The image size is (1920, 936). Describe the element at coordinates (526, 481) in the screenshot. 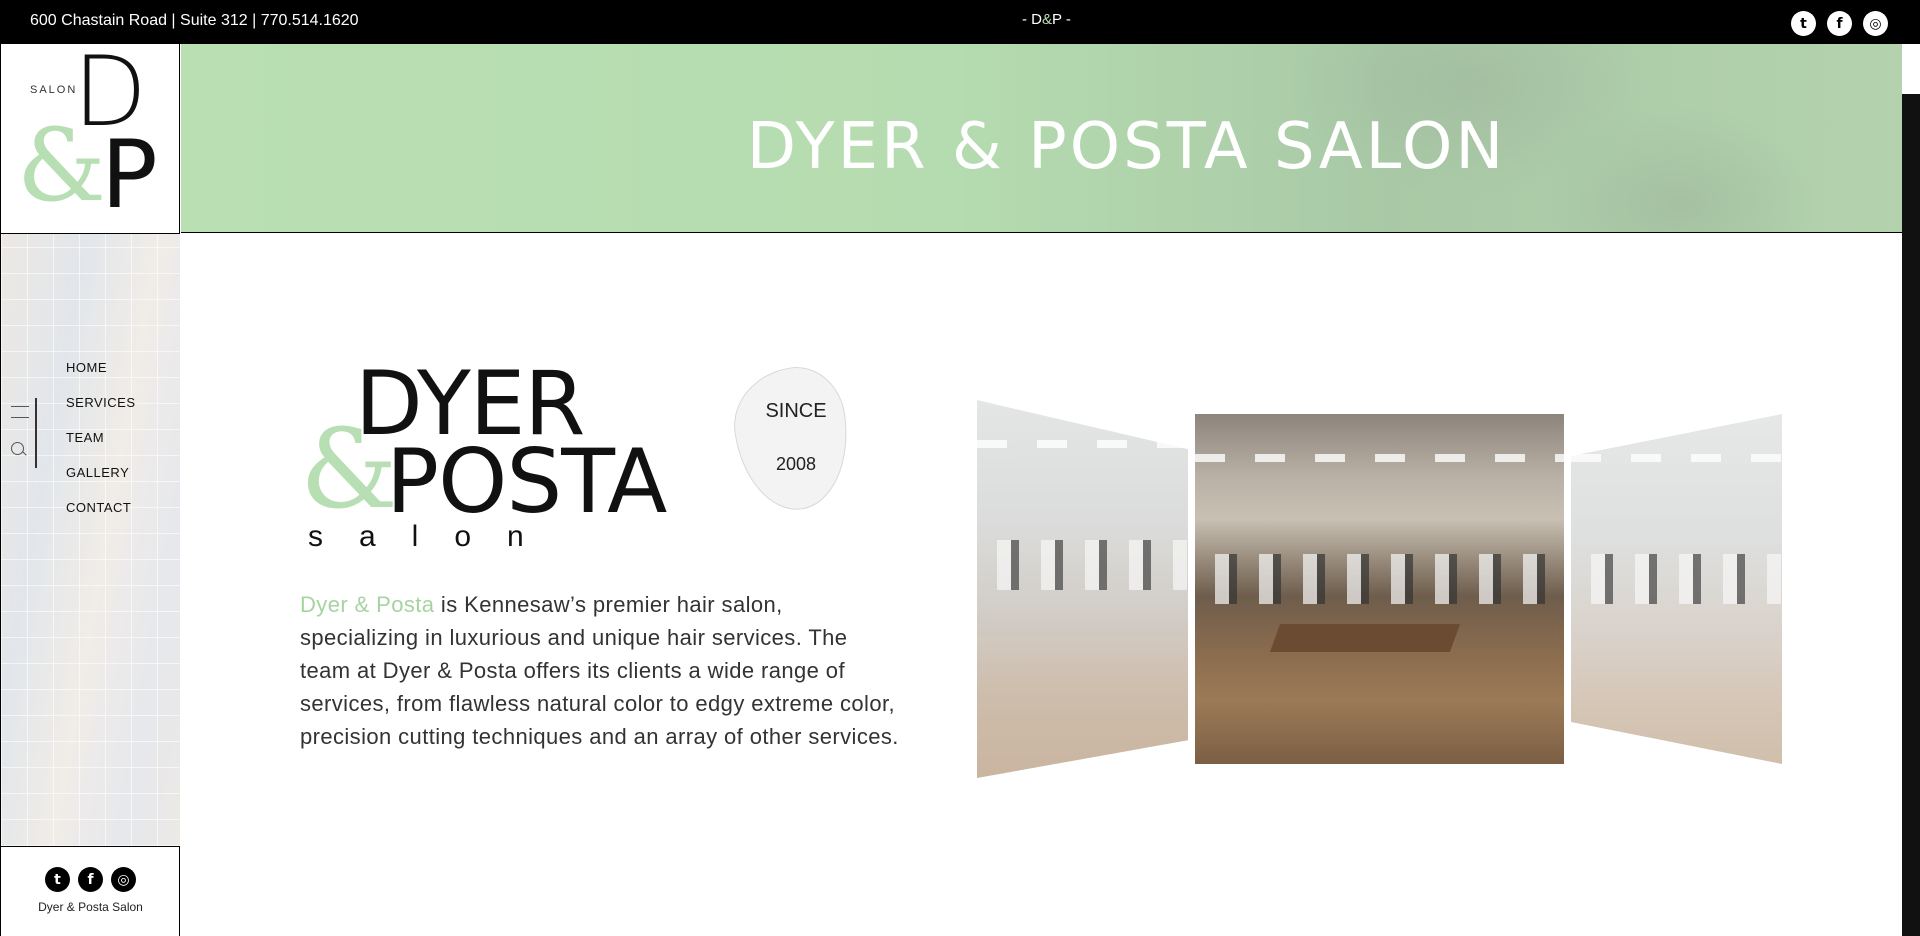

I see `brand-posta-text: POSTA` at that location.